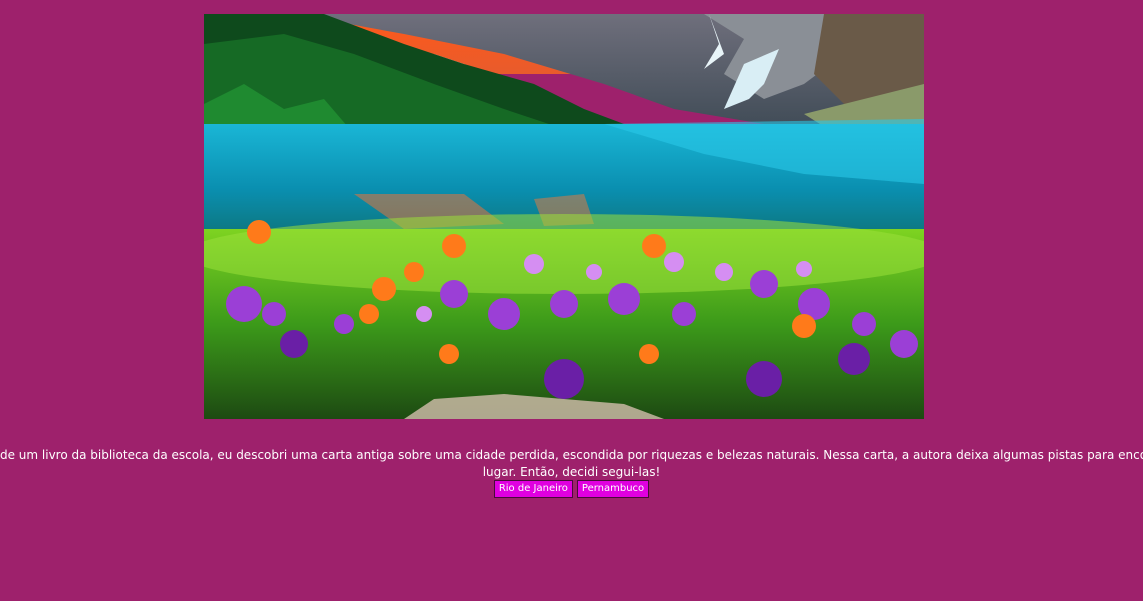  I want to click on rio-de-janeiro-button: Rio de Janeiro, so click(533, 489).